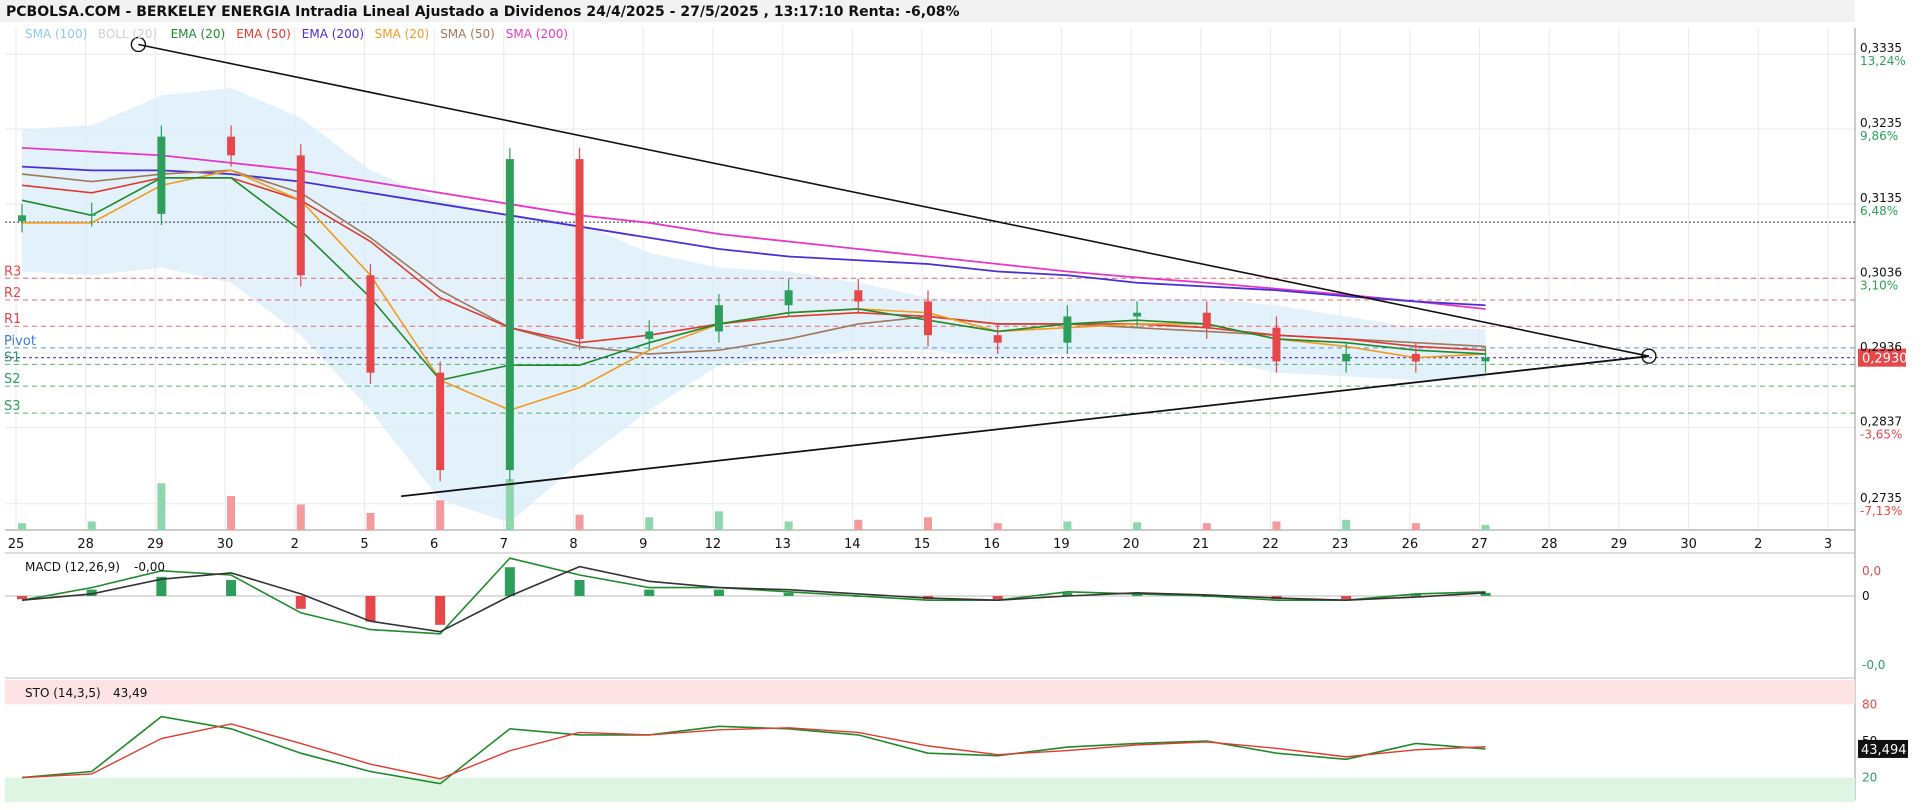 This screenshot has width=1923, height=810. Describe the element at coordinates (1881, 198) in the screenshot. I see `price-tick-label: 0,3135` at that location.